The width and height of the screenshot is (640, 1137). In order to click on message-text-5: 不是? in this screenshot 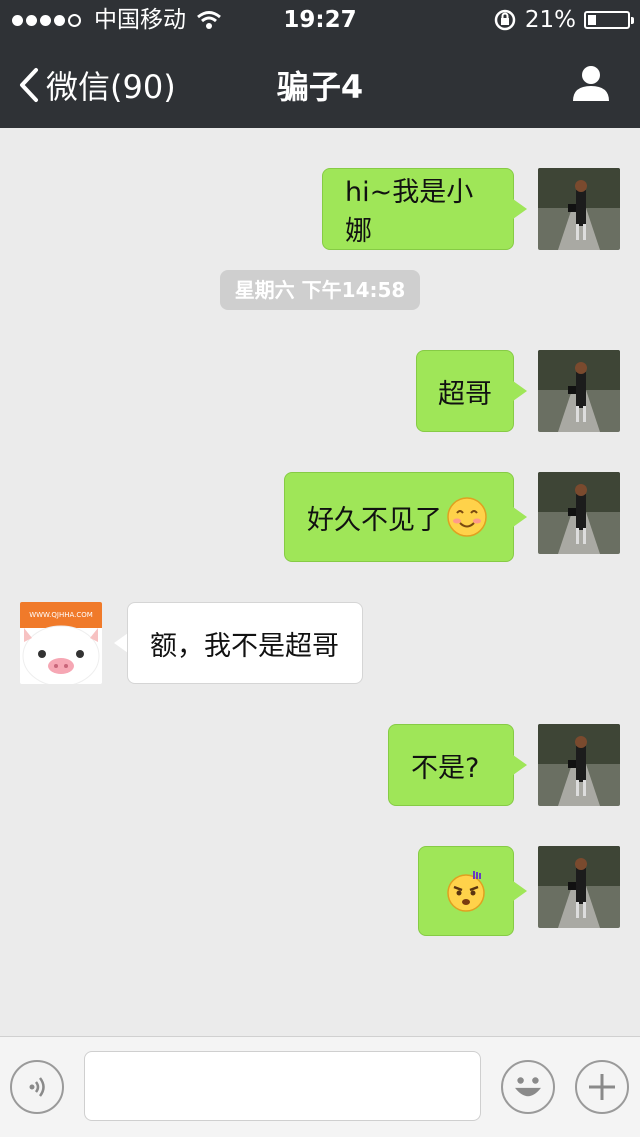, I will do `click(445, 768)`.